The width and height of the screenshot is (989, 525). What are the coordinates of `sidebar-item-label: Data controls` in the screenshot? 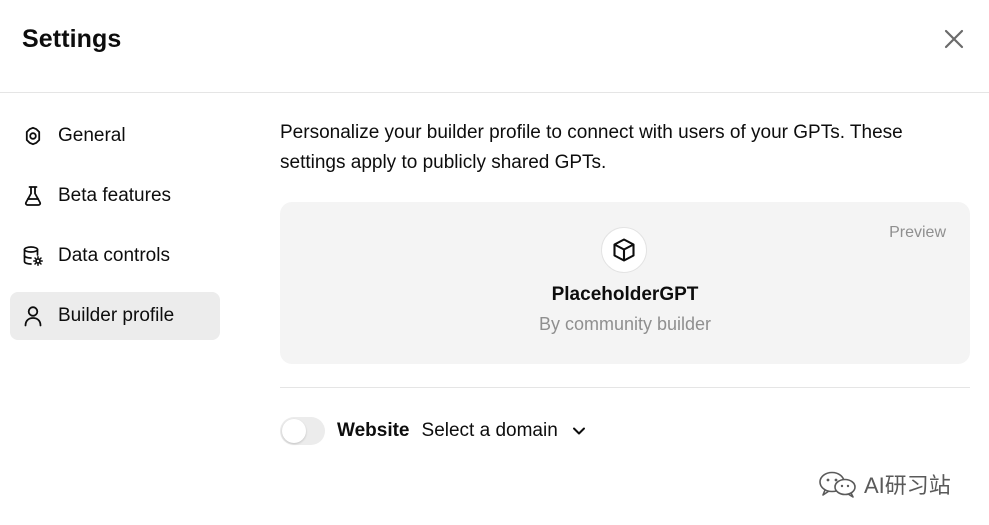 It's located at (114, 255).